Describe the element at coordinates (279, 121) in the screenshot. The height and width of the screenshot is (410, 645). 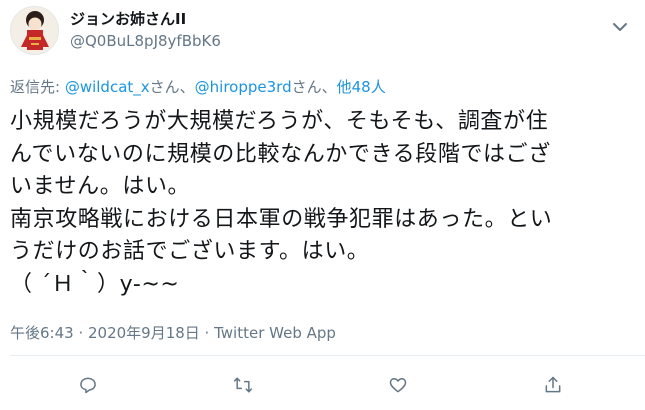
I see `tweet-text-line: 小規模だろうが大規模だろうが、そもそも、調査が住` at that location.